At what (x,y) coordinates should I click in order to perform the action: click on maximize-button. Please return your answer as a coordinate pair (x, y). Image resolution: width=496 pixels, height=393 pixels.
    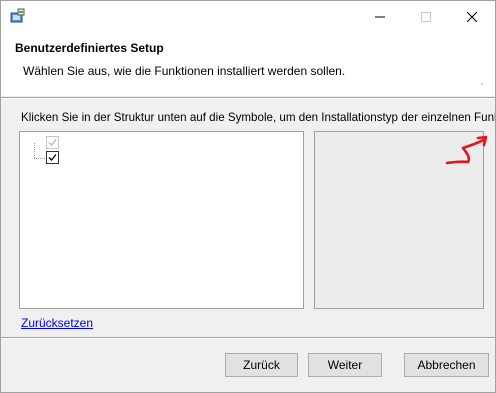
    Looking at the image, I should click on (426, 16).